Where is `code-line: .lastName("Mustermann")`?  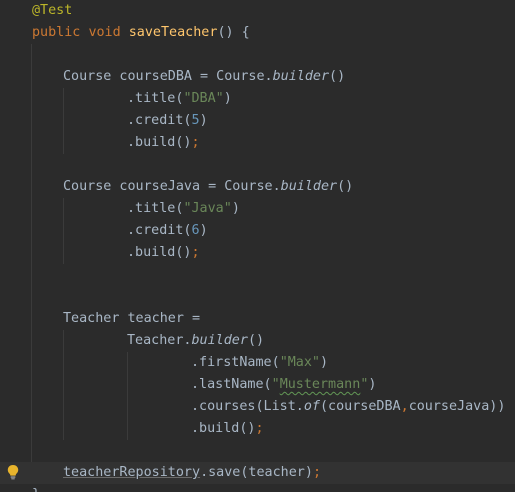 code-line: .lastName("Mustermann") is located at coordinates (257, 385).